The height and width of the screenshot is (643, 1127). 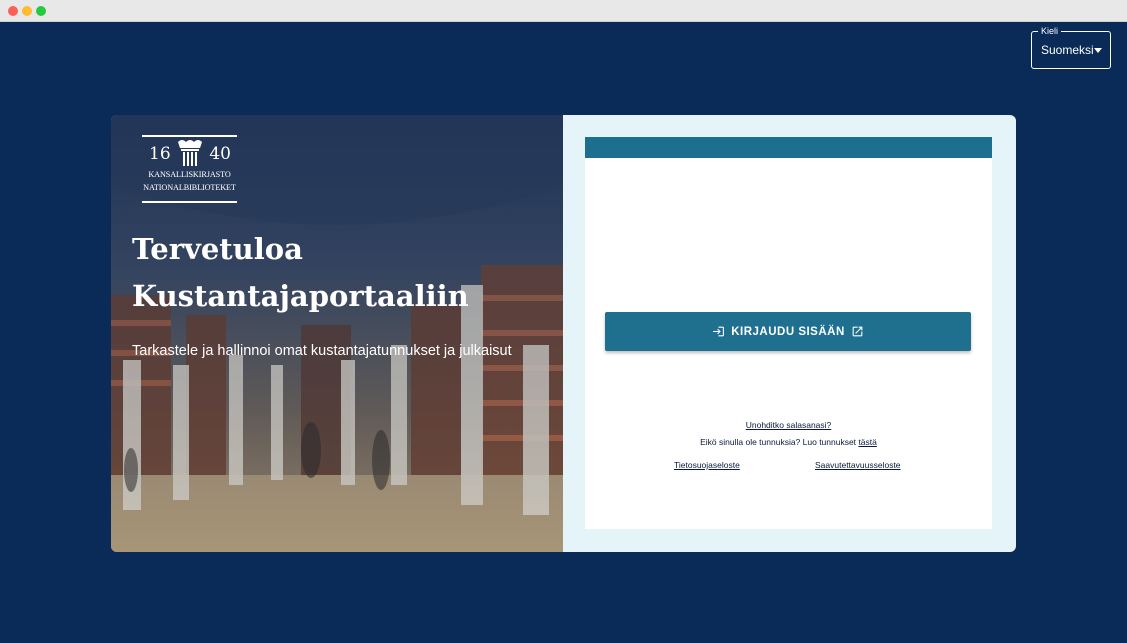 What do you see at coordinates (719, 331) in the screenshot?
I see `login-icon` at bounding box center [719, 331].